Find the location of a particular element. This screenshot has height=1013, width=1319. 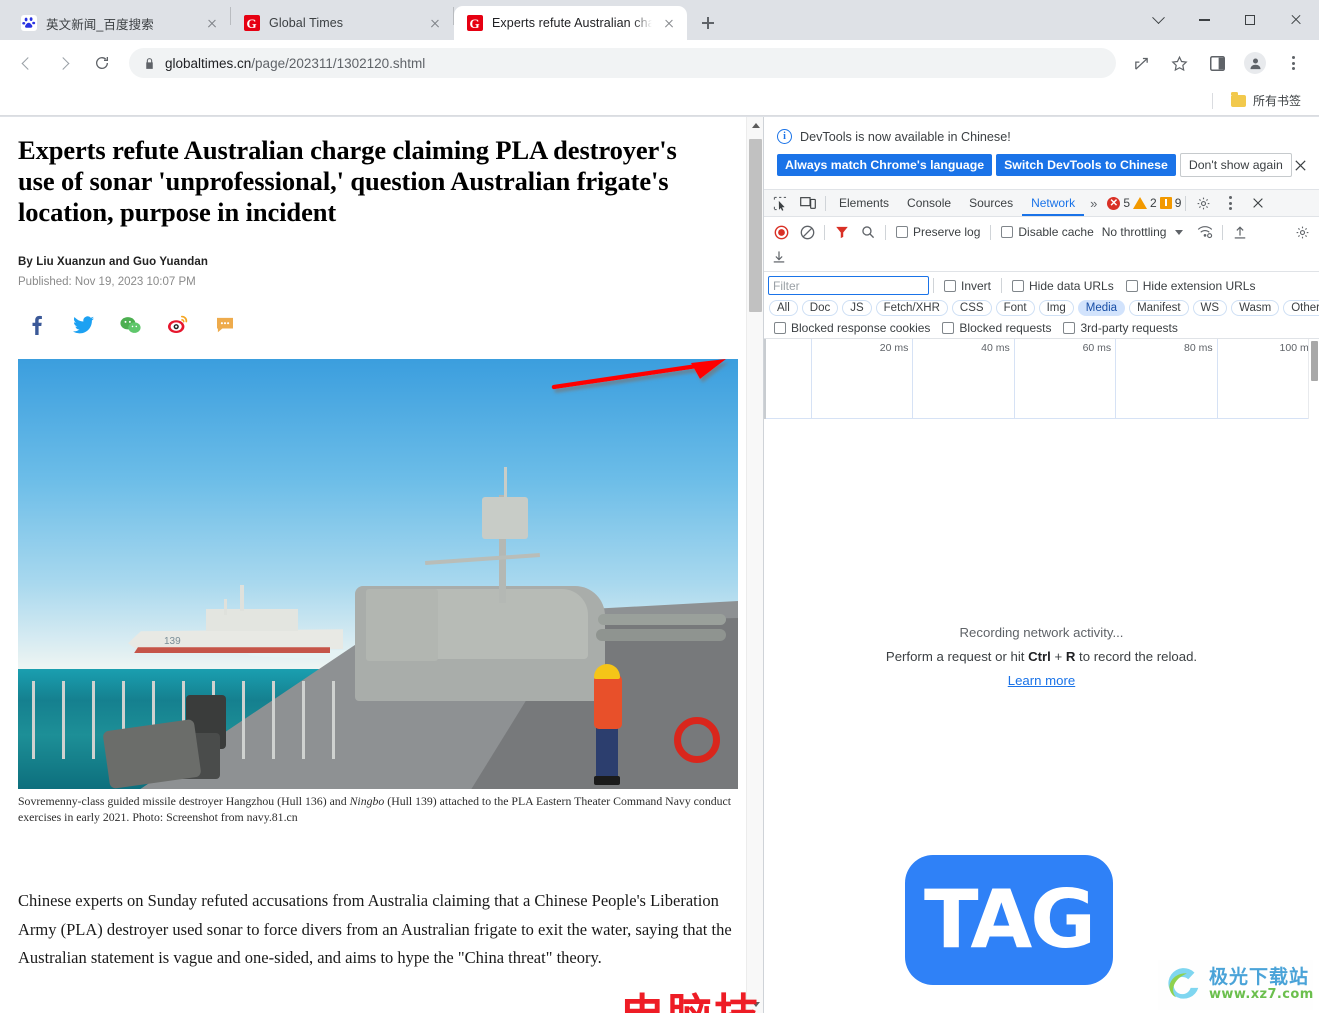

filter-funnel-icon is located at coordinates (842, 232).